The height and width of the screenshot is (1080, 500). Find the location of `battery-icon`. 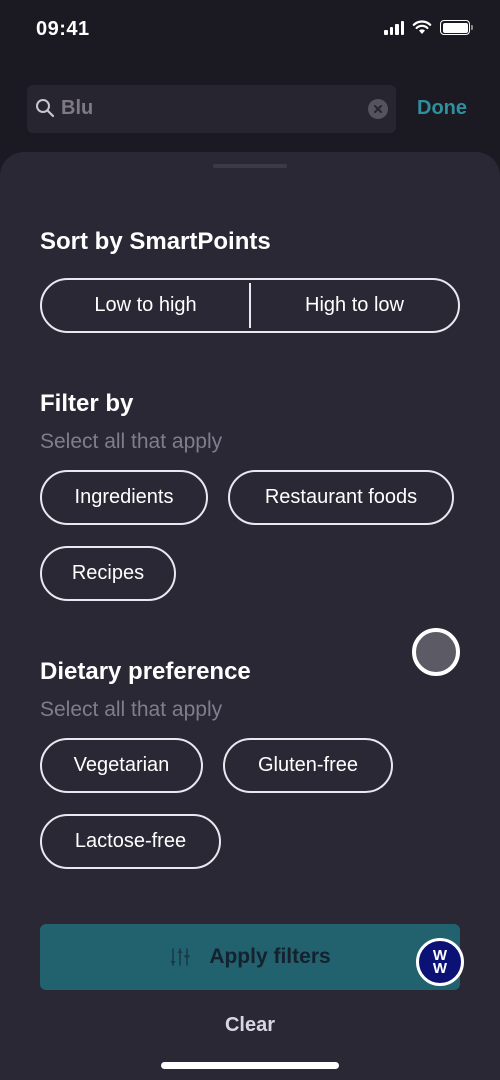

battery-icon is located at coordinates (456, 27).